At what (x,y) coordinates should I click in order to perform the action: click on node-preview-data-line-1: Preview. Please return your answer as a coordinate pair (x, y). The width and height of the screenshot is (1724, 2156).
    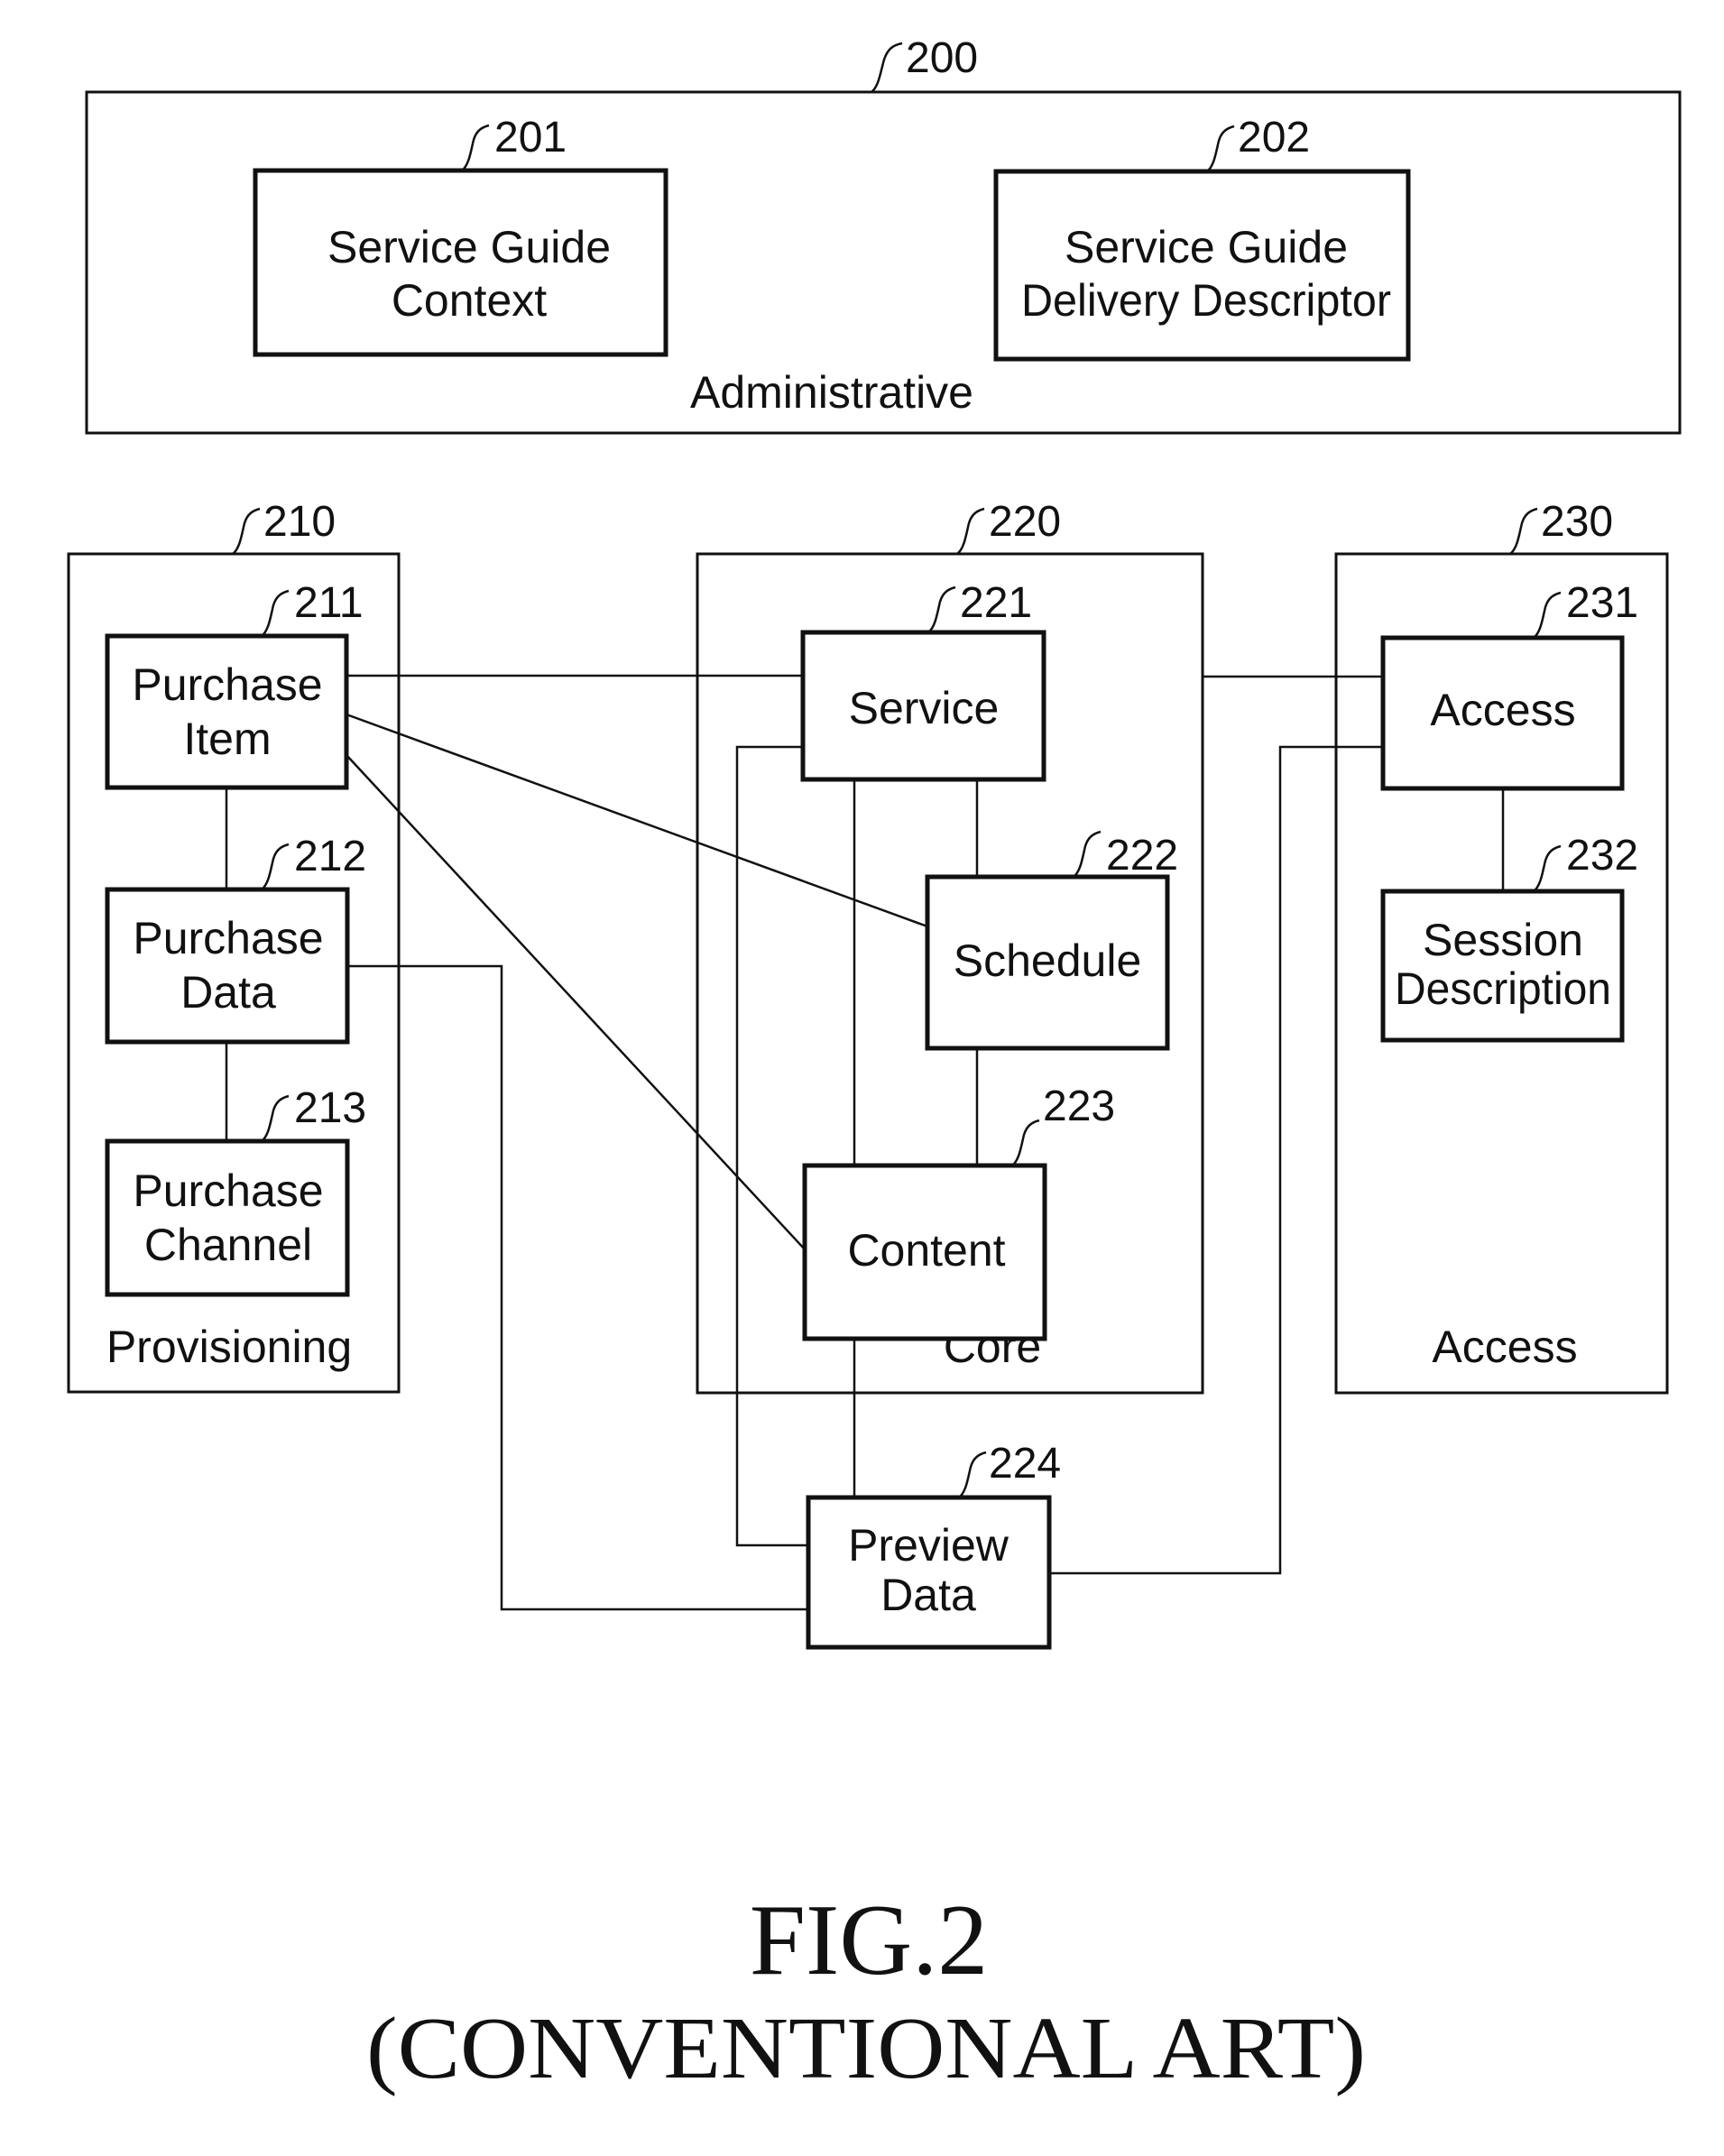
    Looking at the image, I should click on (929, 1545).